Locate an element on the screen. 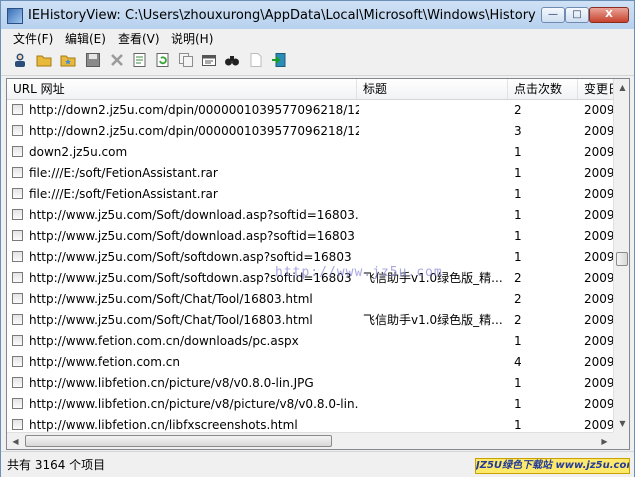  properties-icon is located at coordinates (140, 60).